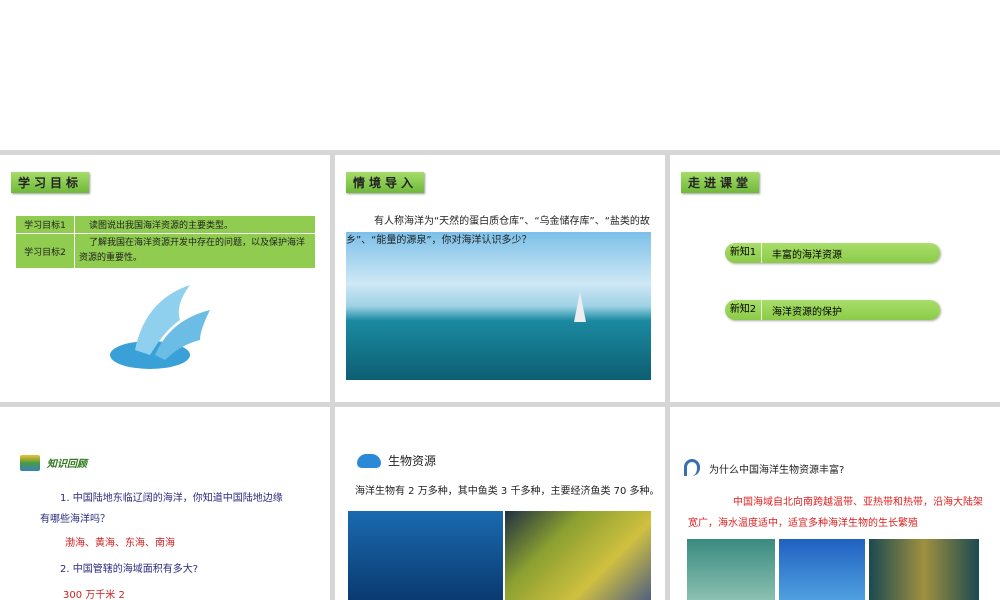 The width and height of the screenshot is (1000, 600). I want to click on slide-into-class: 走进课堂 新知1 丰富的海洋资源 新知2 海洋资源的保护, so click(835, 278).